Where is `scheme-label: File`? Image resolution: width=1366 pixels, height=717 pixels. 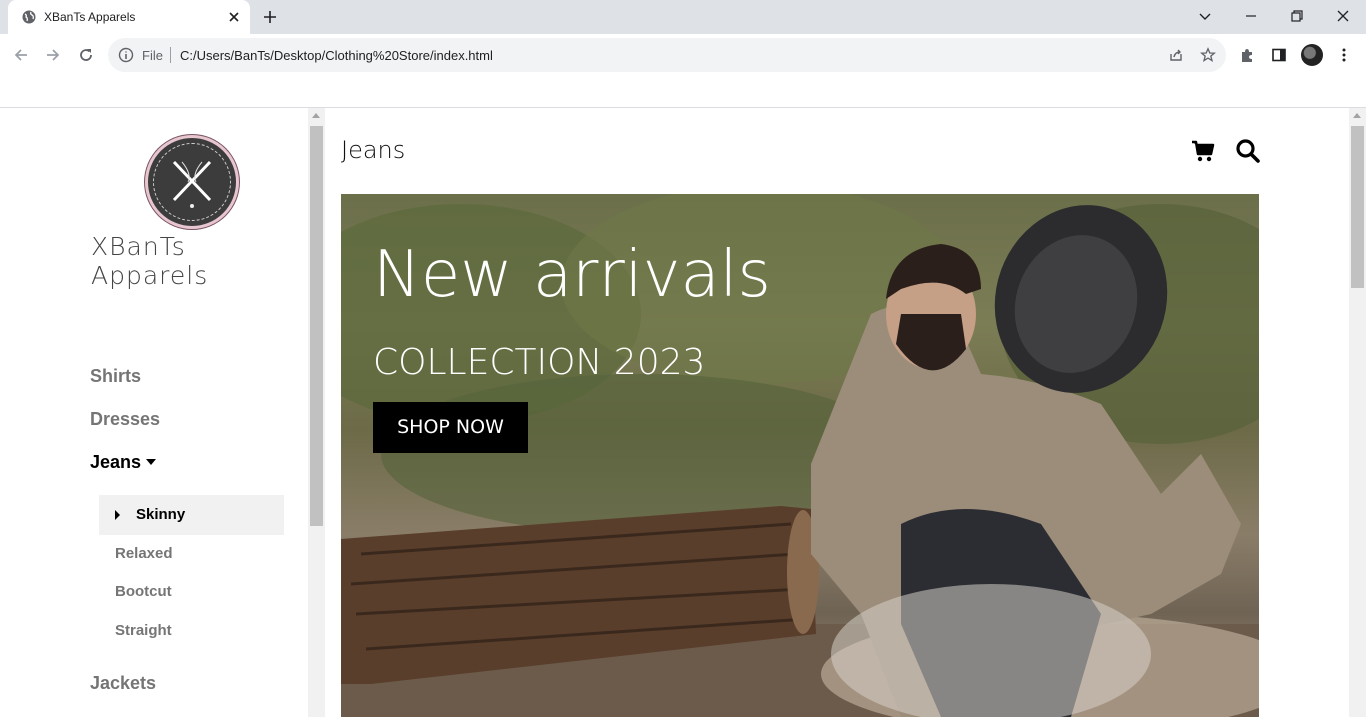
scheme-label: File is located at coordinates (152, 55).